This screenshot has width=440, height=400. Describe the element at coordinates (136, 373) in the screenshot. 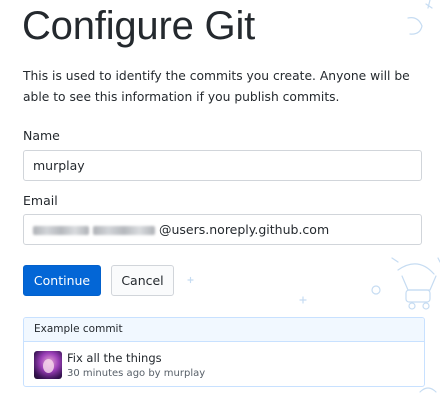

I see `commit-meta: 30 minutes ago by murplay` at that location.